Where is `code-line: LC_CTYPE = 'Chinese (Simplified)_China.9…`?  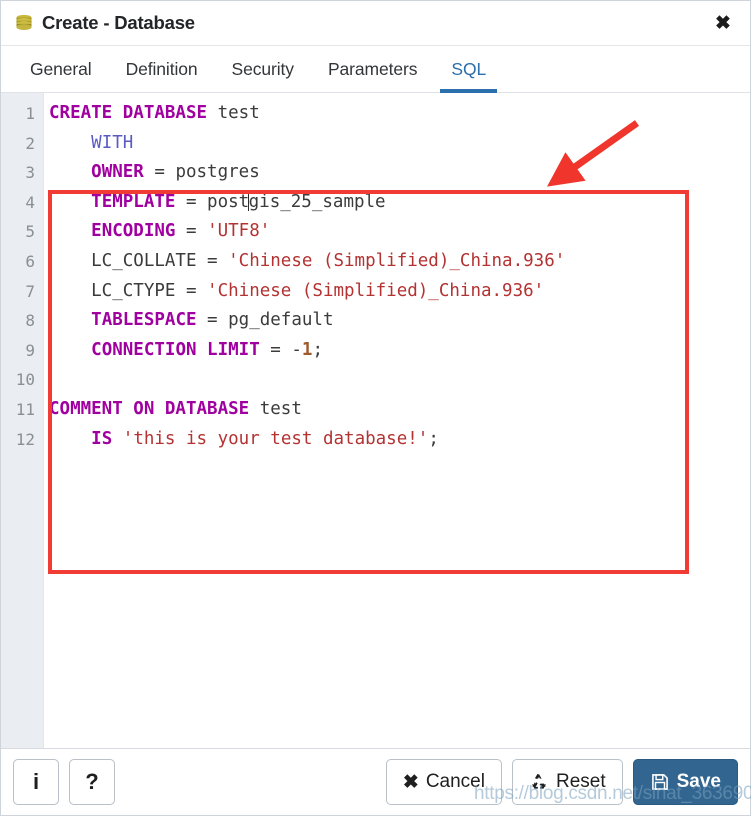
code-line: LC_CTYPE = 'Chinese (Simplified)_China.9… is located at coordinates (297, 290).